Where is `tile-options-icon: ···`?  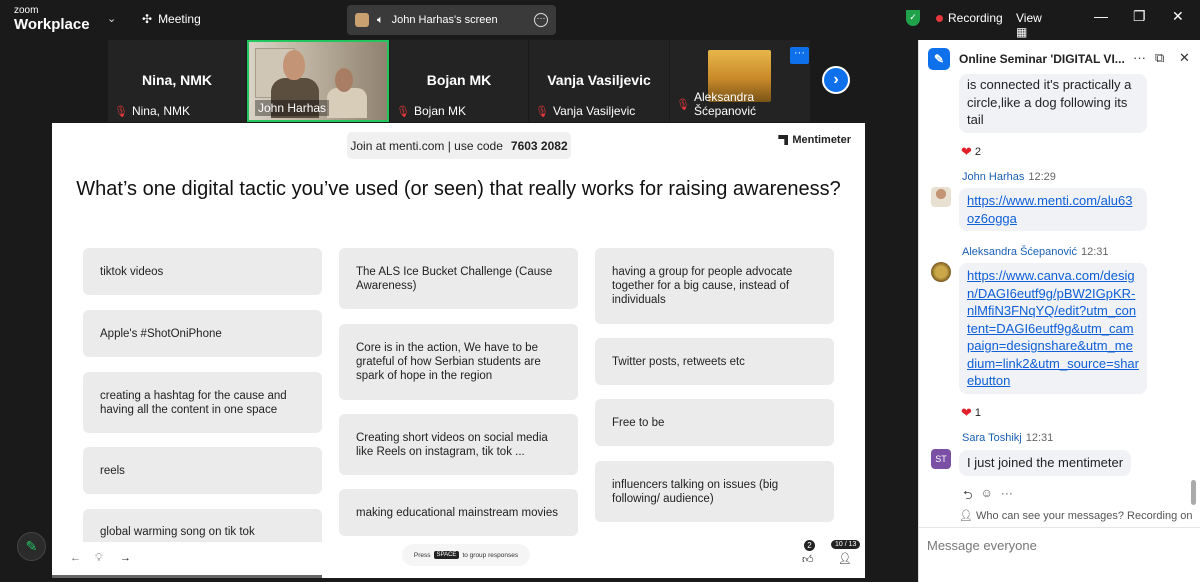
tile-options-icon: ··· is located at coordinates (799, 55).